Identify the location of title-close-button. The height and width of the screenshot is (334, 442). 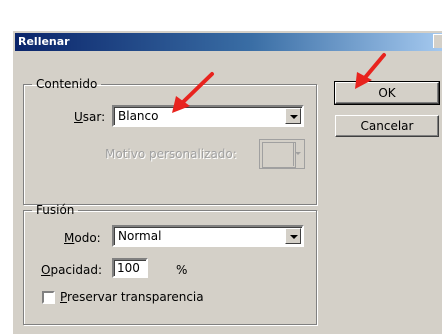
(437, 41).